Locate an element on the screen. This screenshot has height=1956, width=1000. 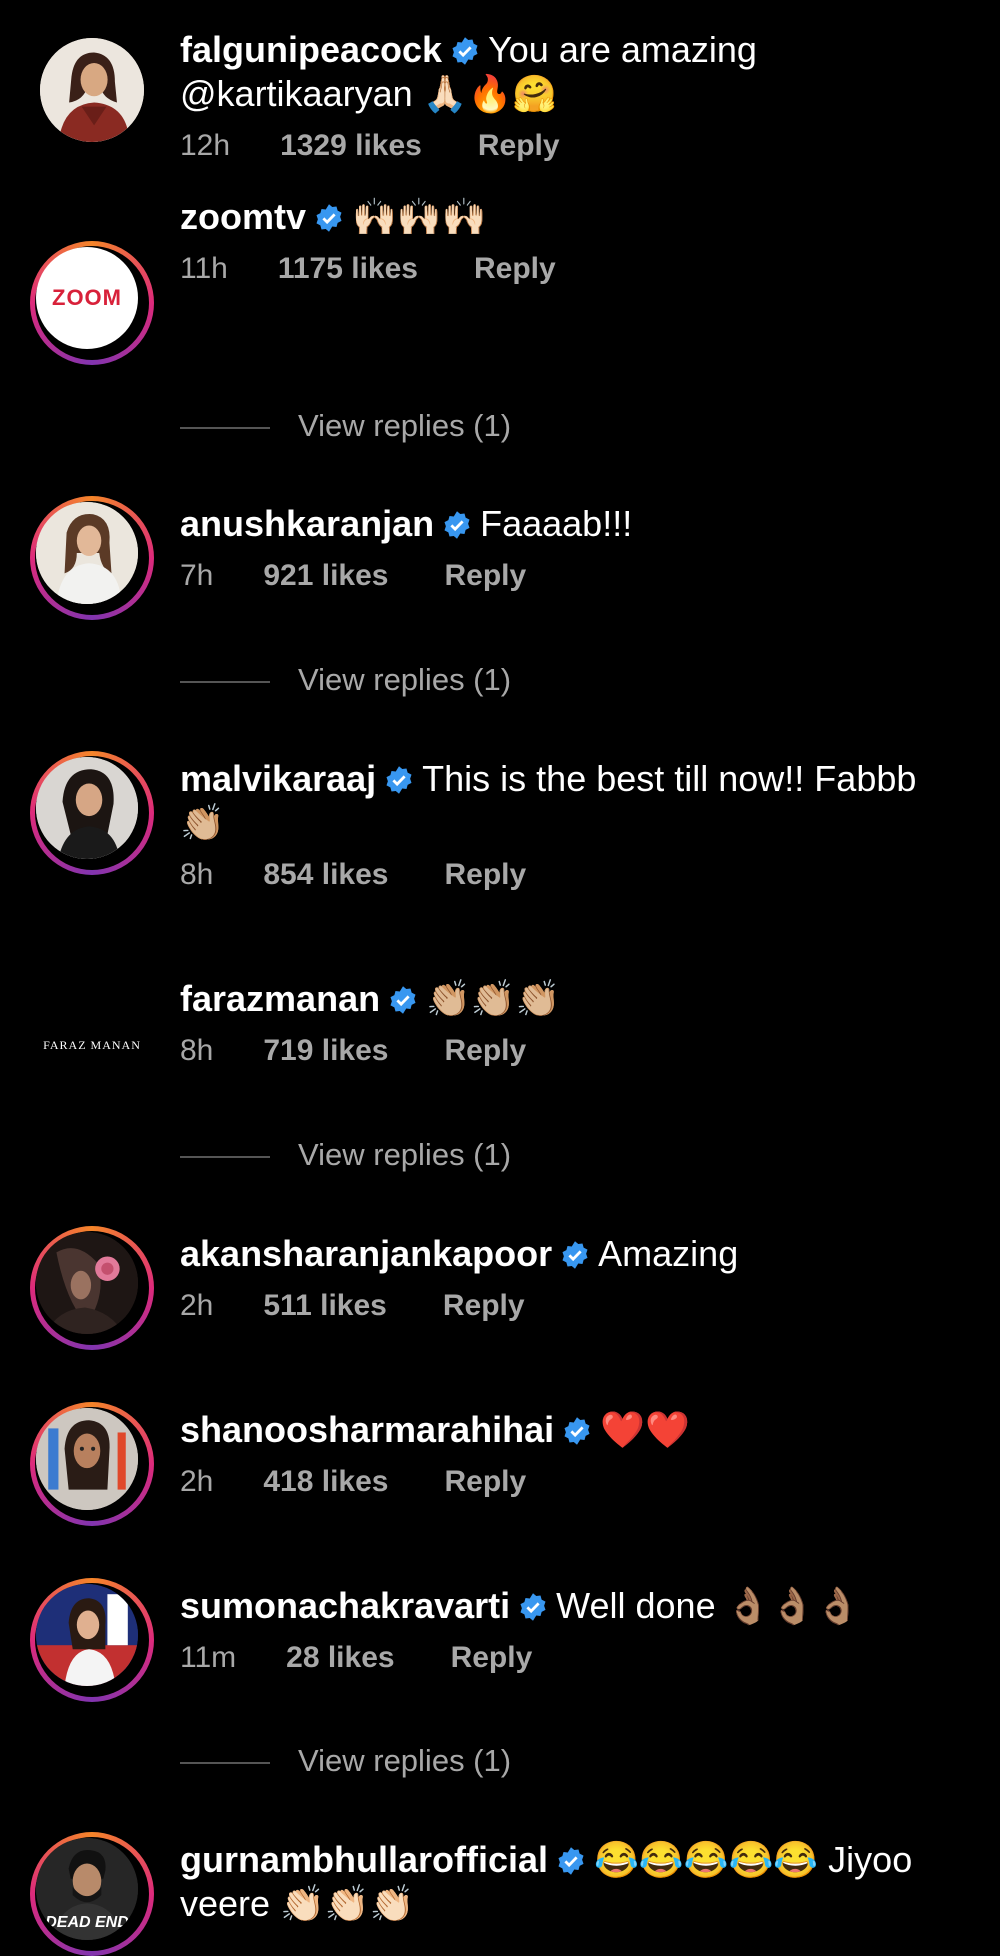
avatar: FARAZ MANAN is located at coordinates (92, 1045).